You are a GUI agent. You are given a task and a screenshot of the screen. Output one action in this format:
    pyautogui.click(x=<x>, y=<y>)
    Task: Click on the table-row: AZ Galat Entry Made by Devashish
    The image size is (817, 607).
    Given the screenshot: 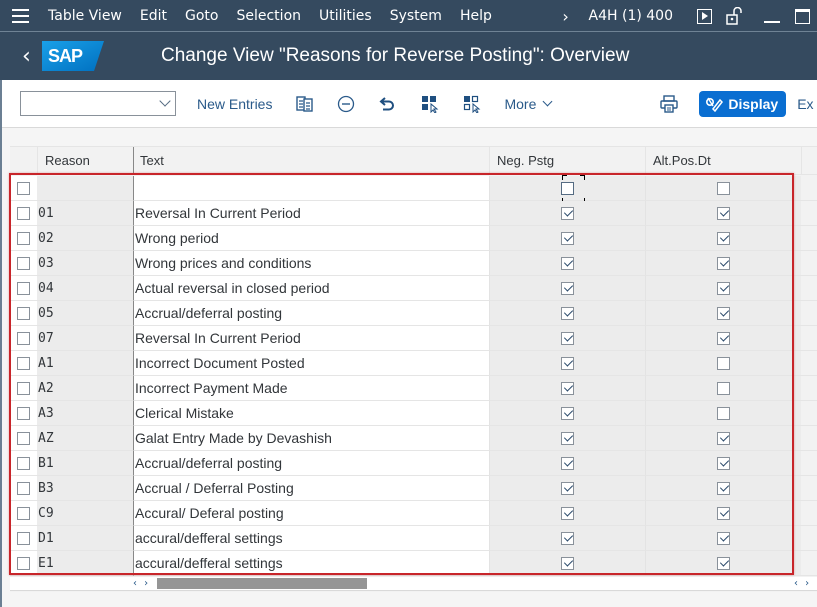 What is the action you would take?
    pyautogui.click(x=413, y=438)
    